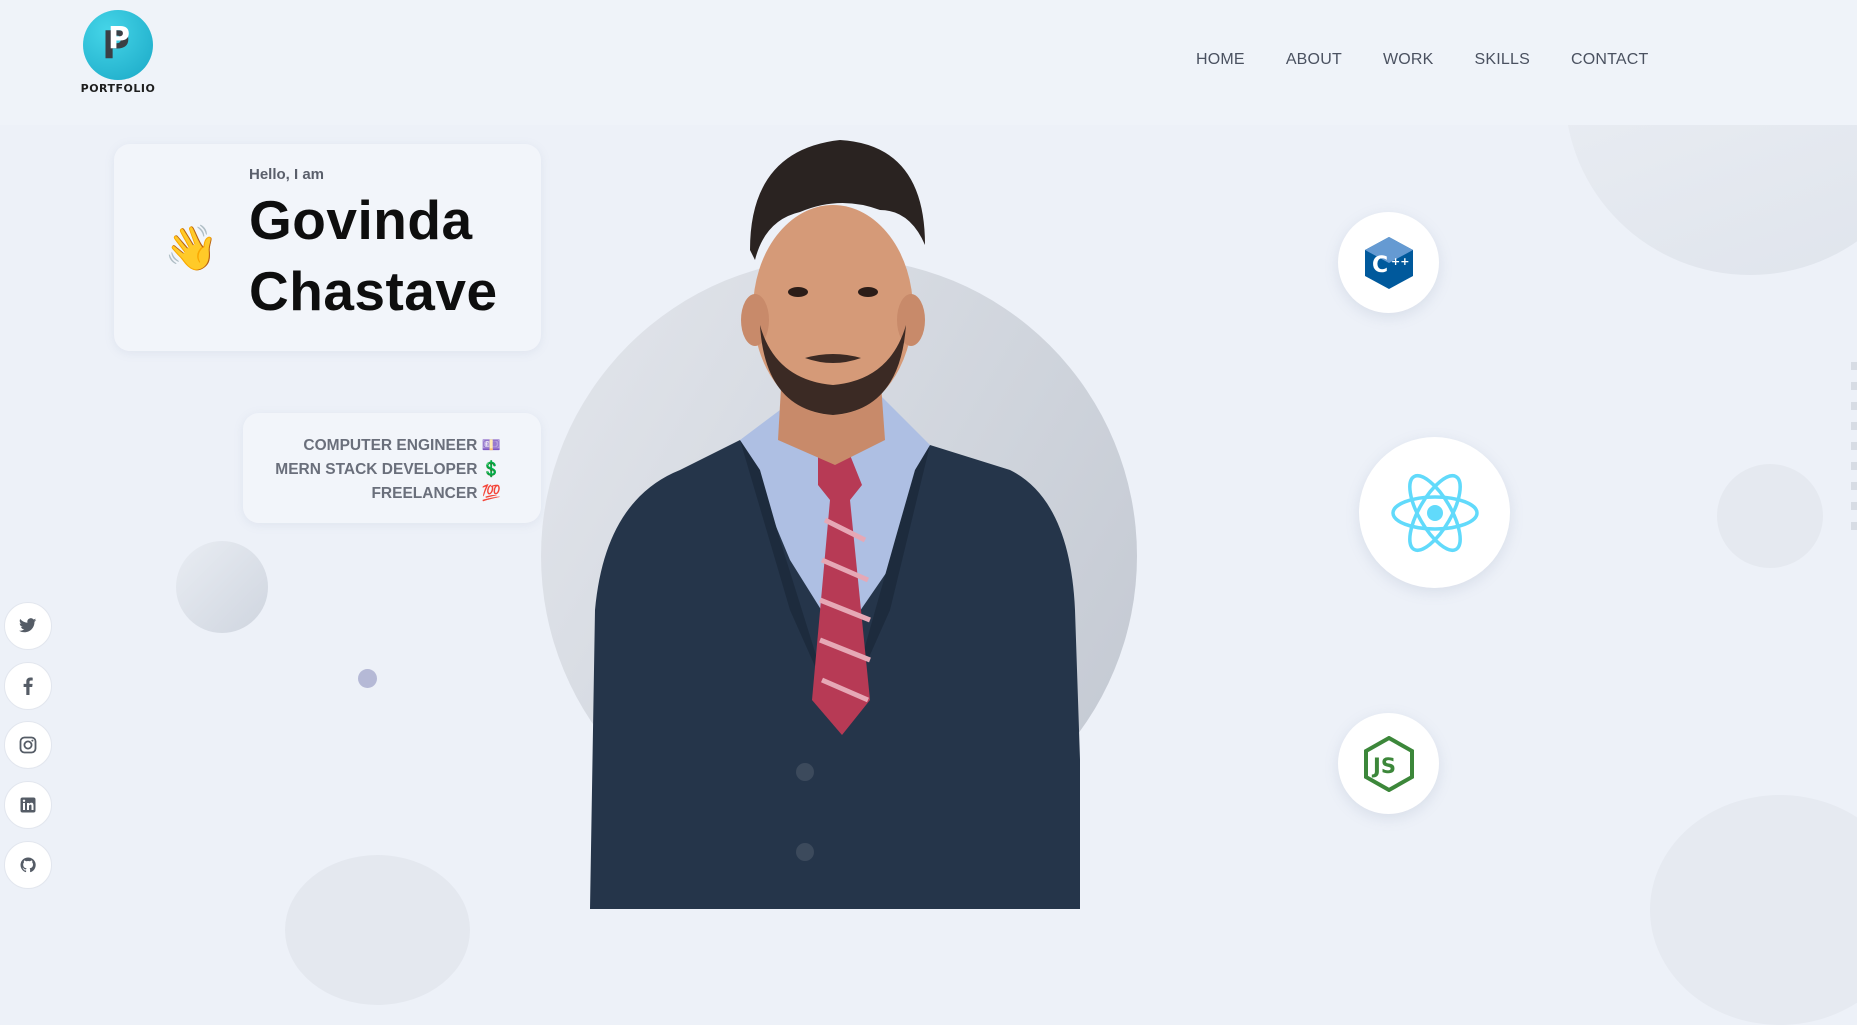 The height and width of the screenshot is (1025, 1857). I want to click on decor-circle-left, so click(222, 587).